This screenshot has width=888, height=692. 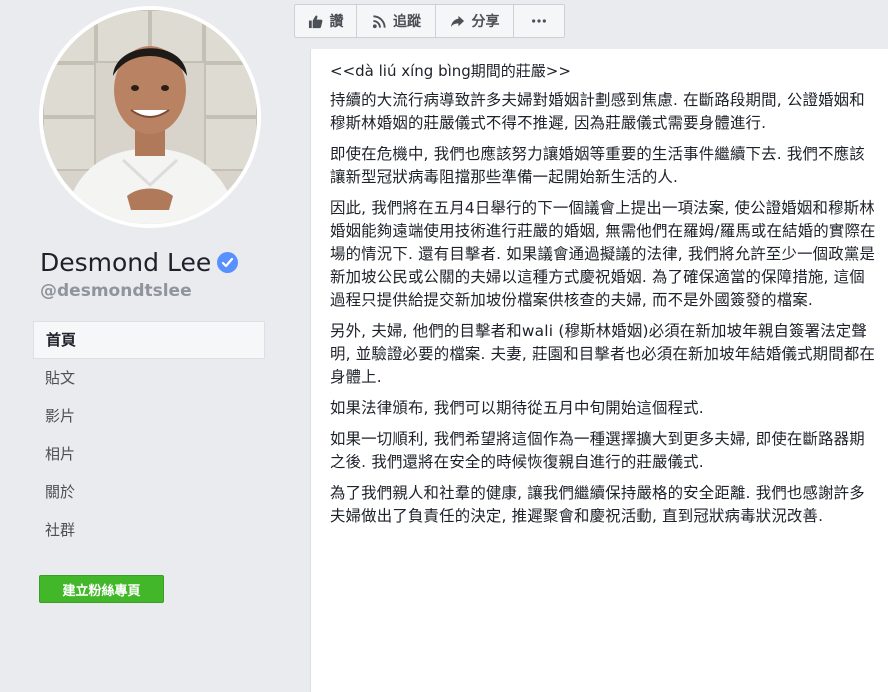 I want to click on profile-picture-frame, so click(x=150, y=117).